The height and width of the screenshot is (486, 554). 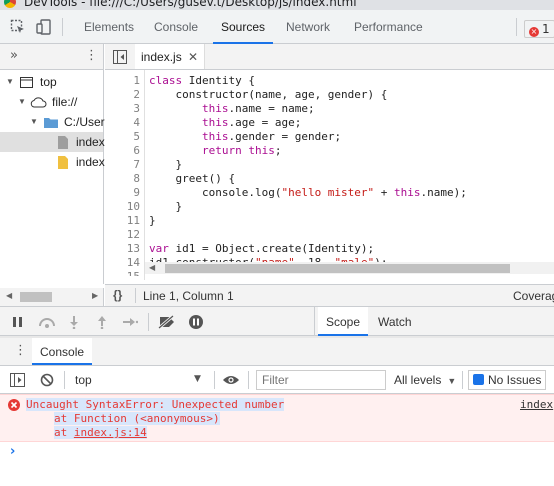 What do you see at coordinates (20, 350) in the screenshot?
I see `drawer-menu-icon: ⋮` at bounding box center [20, 350].